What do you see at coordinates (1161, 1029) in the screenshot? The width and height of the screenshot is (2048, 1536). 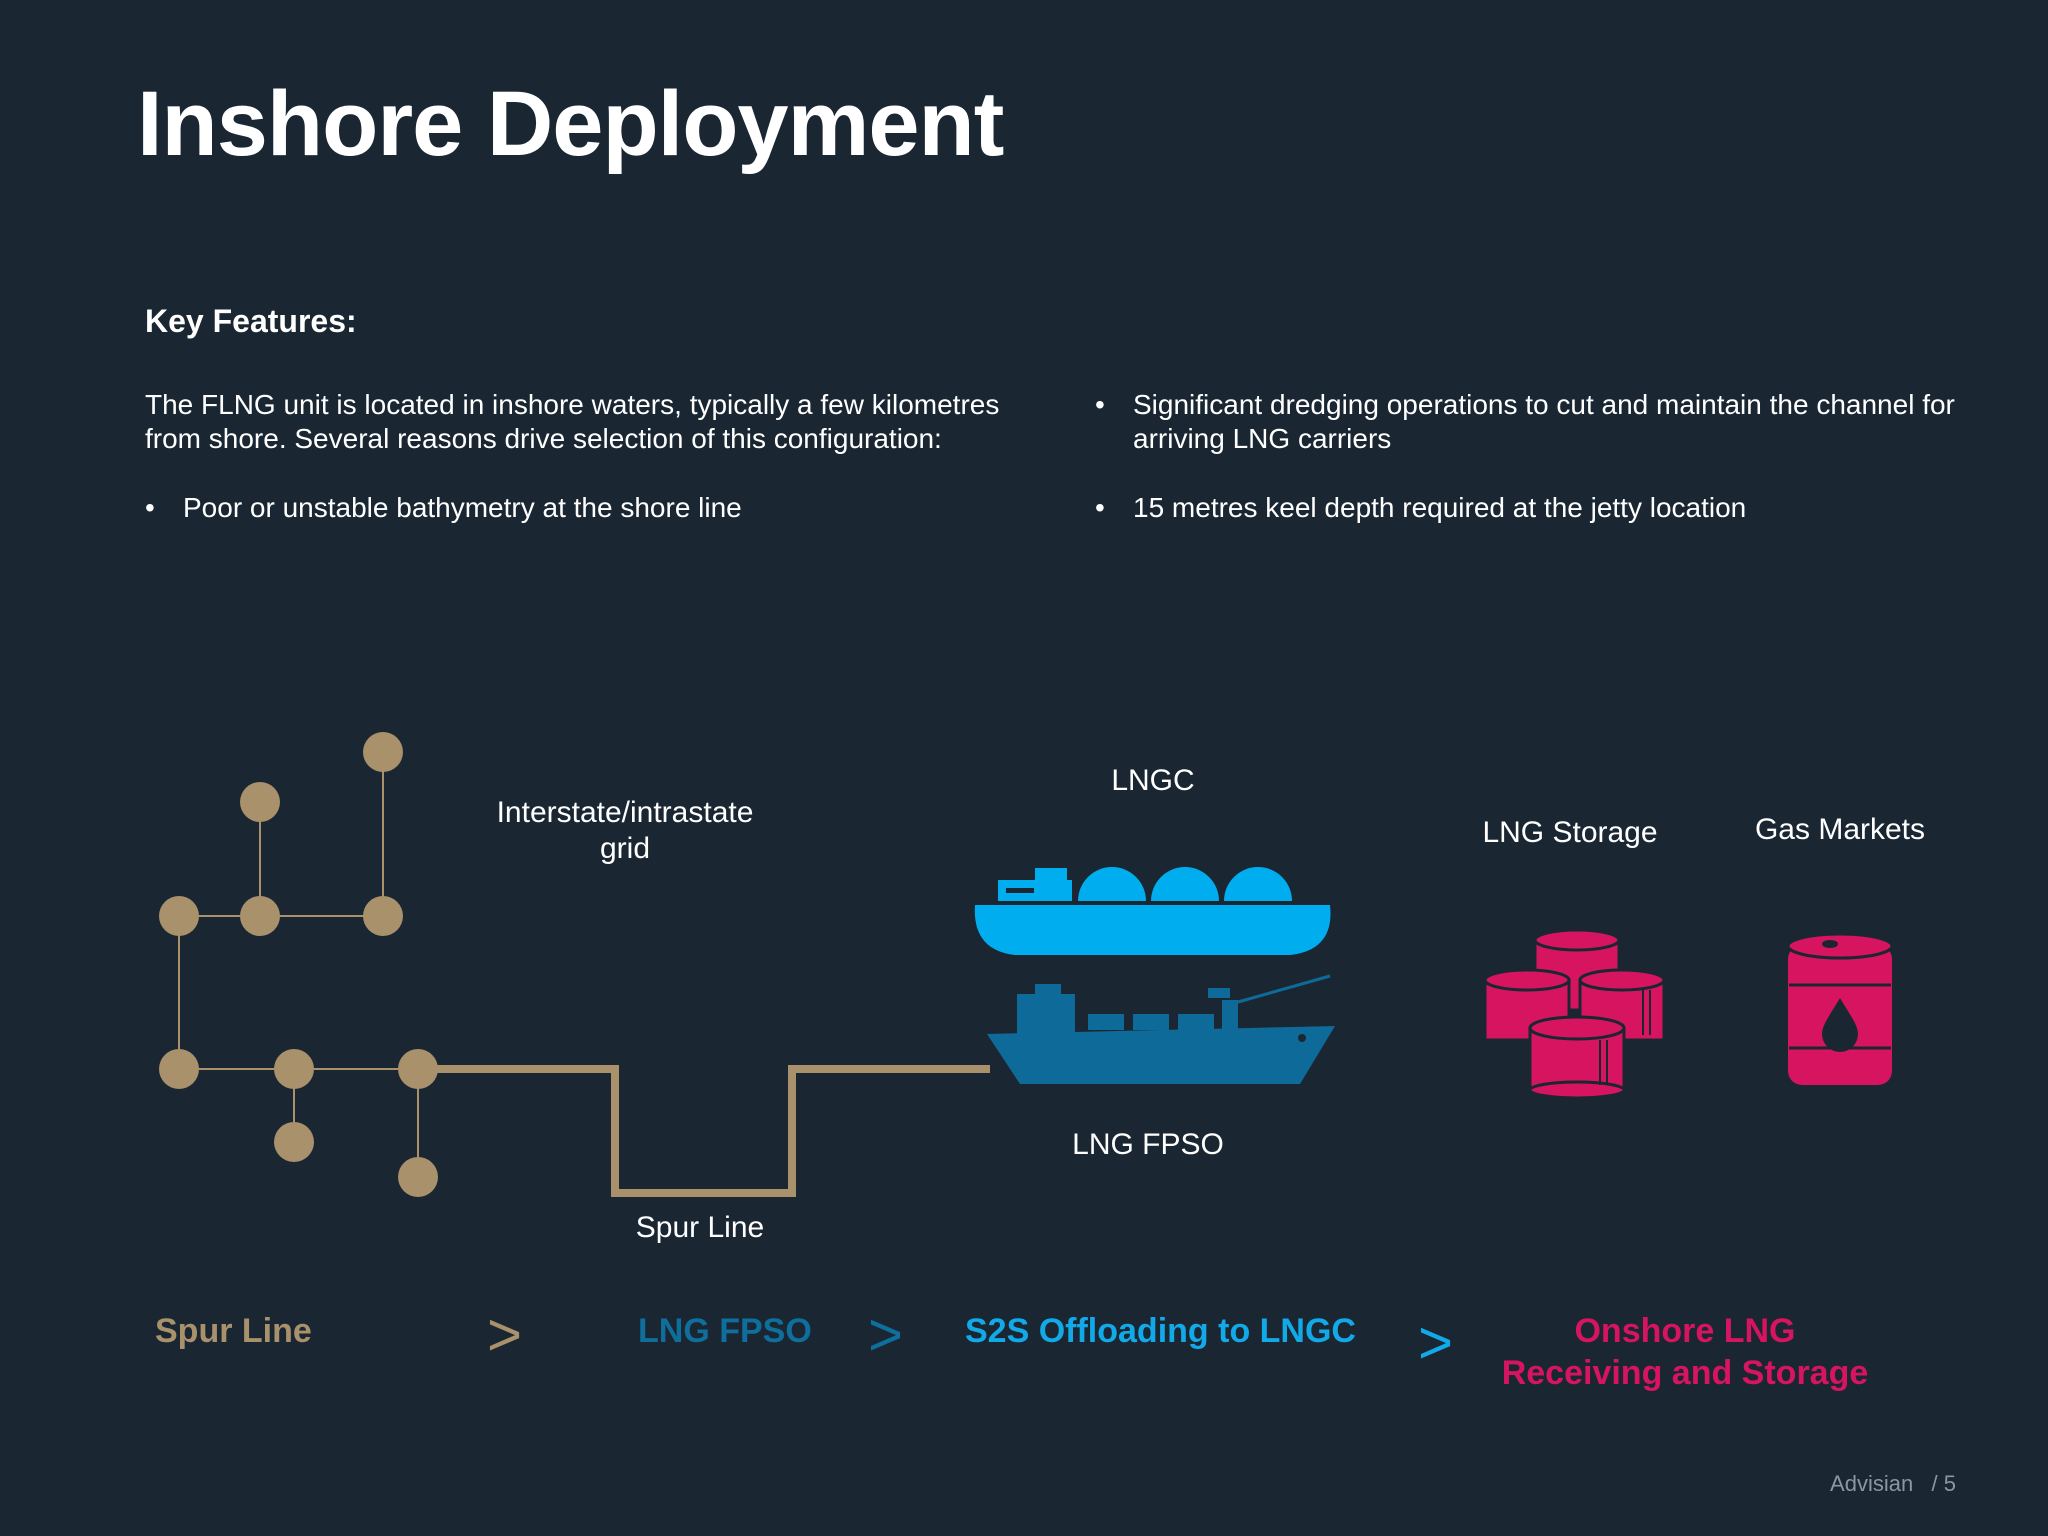 I see `fpso-ship-icon` at bounding box center [1161, 1029].